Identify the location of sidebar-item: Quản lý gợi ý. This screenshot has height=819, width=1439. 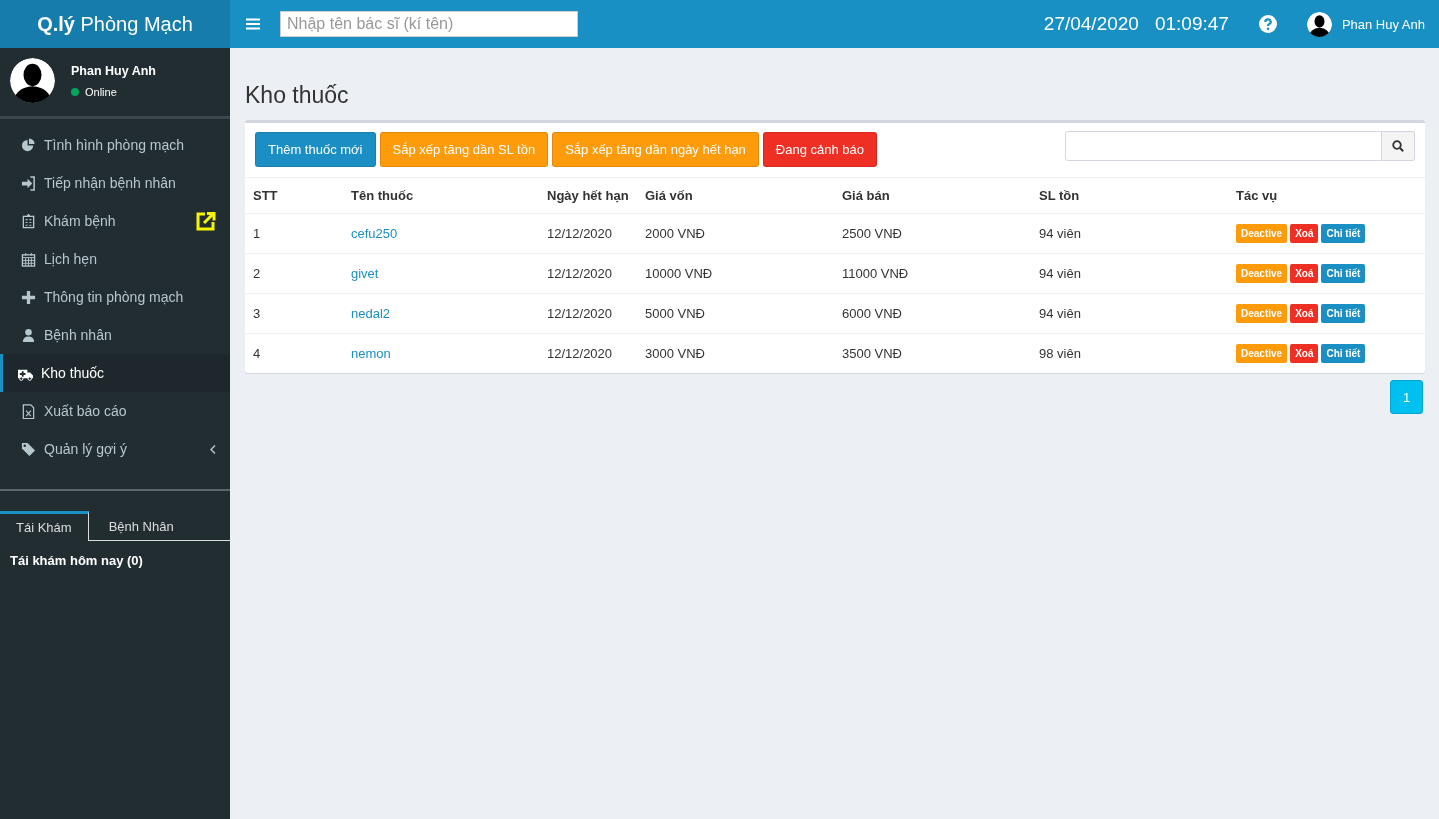
(115, 449).